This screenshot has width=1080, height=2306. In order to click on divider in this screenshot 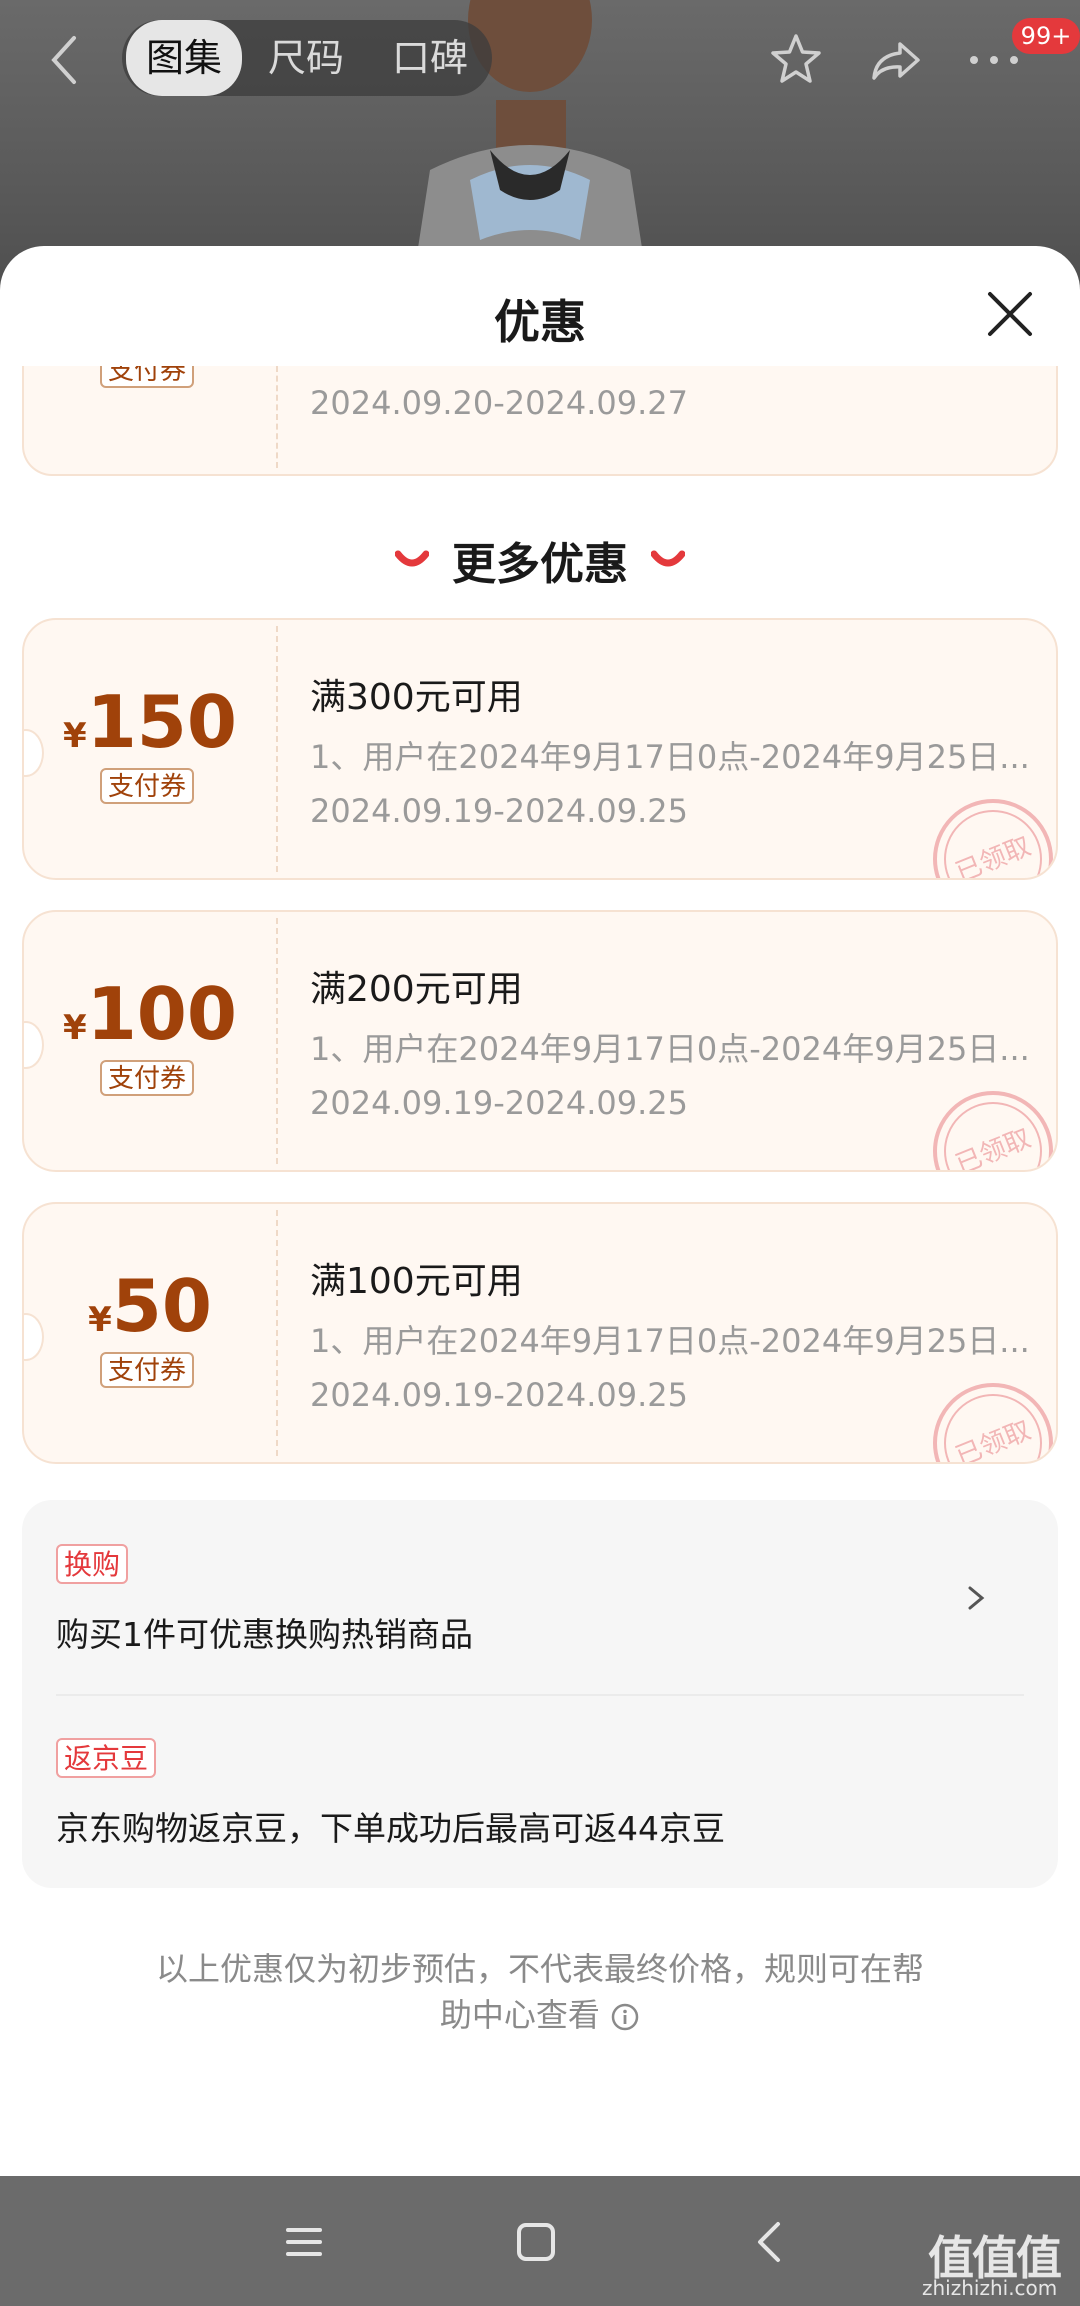, I will do `click(540, 1695)`.